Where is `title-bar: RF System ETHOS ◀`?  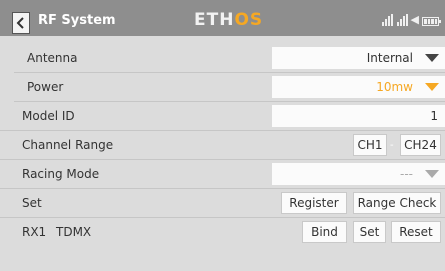 title-bar: RF System ETHOS ◀ is located at coordinates (222, 18).